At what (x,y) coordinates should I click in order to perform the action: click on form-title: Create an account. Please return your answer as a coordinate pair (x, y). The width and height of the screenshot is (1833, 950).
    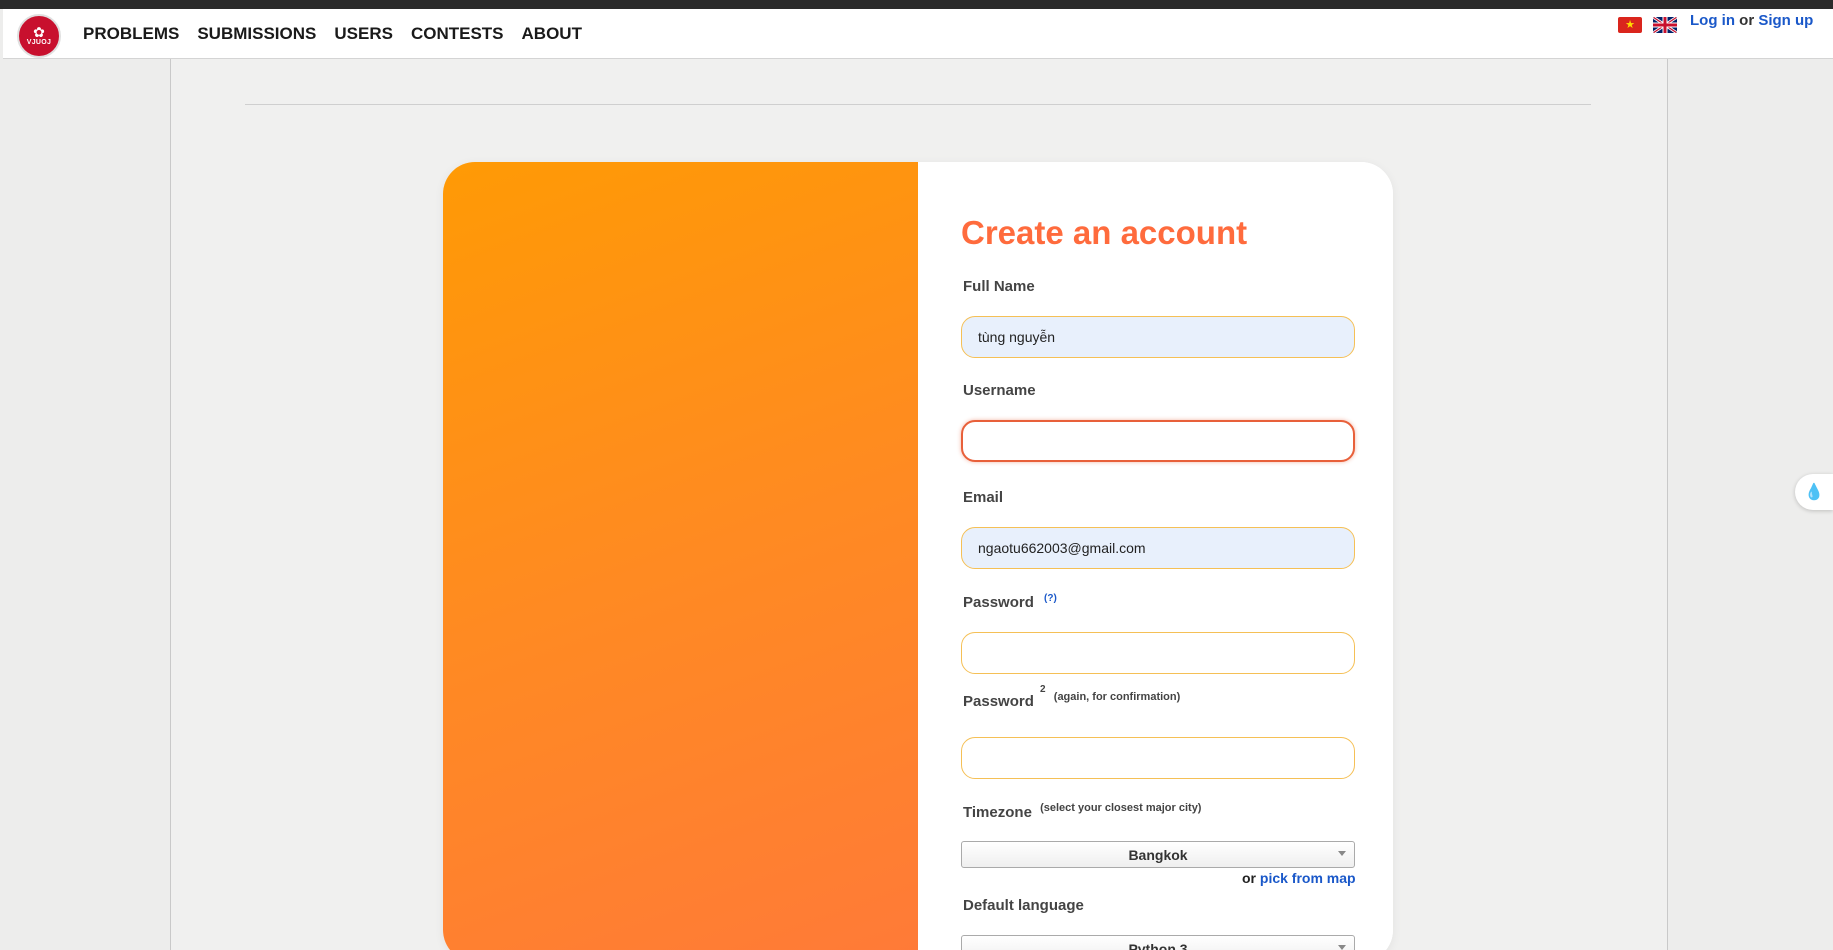
    Looking at the image, I should click on (1104, 232).